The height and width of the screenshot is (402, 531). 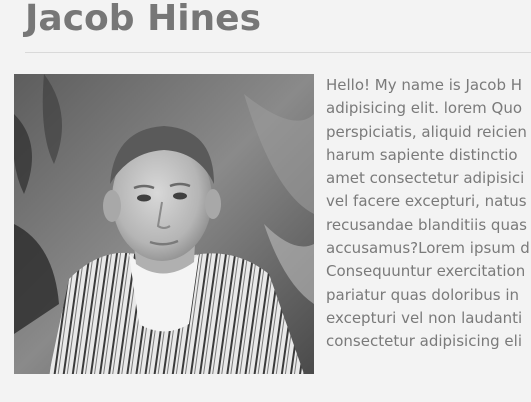 What do you see at coordinates (278, 52) in the screenshot?
I see `title-divider` at bounding box center [278, 52].